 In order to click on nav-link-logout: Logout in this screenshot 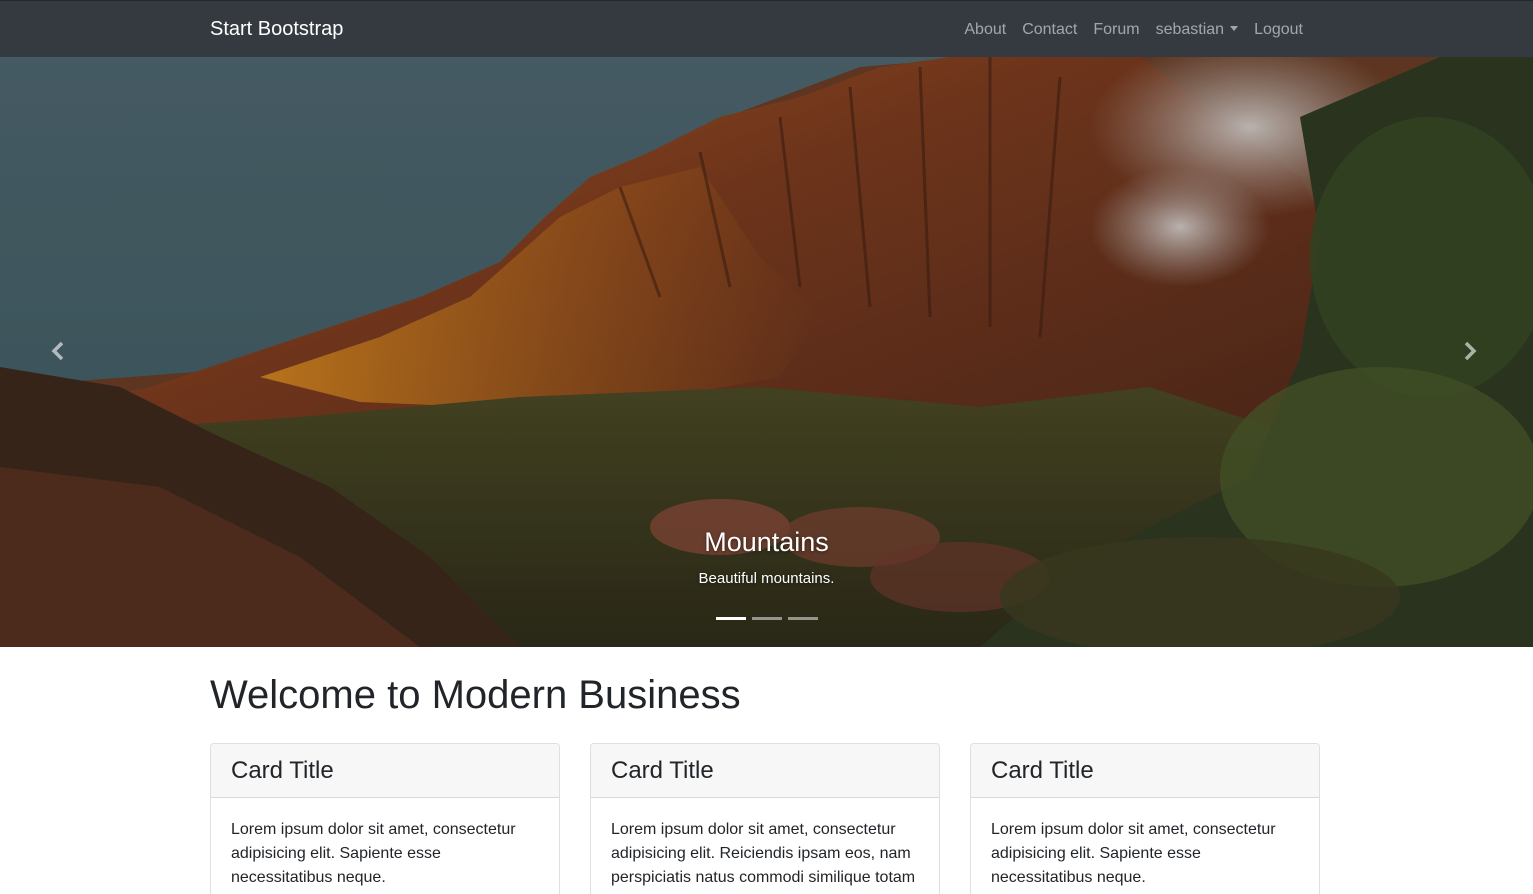, I will do `click(1278, 30)`.